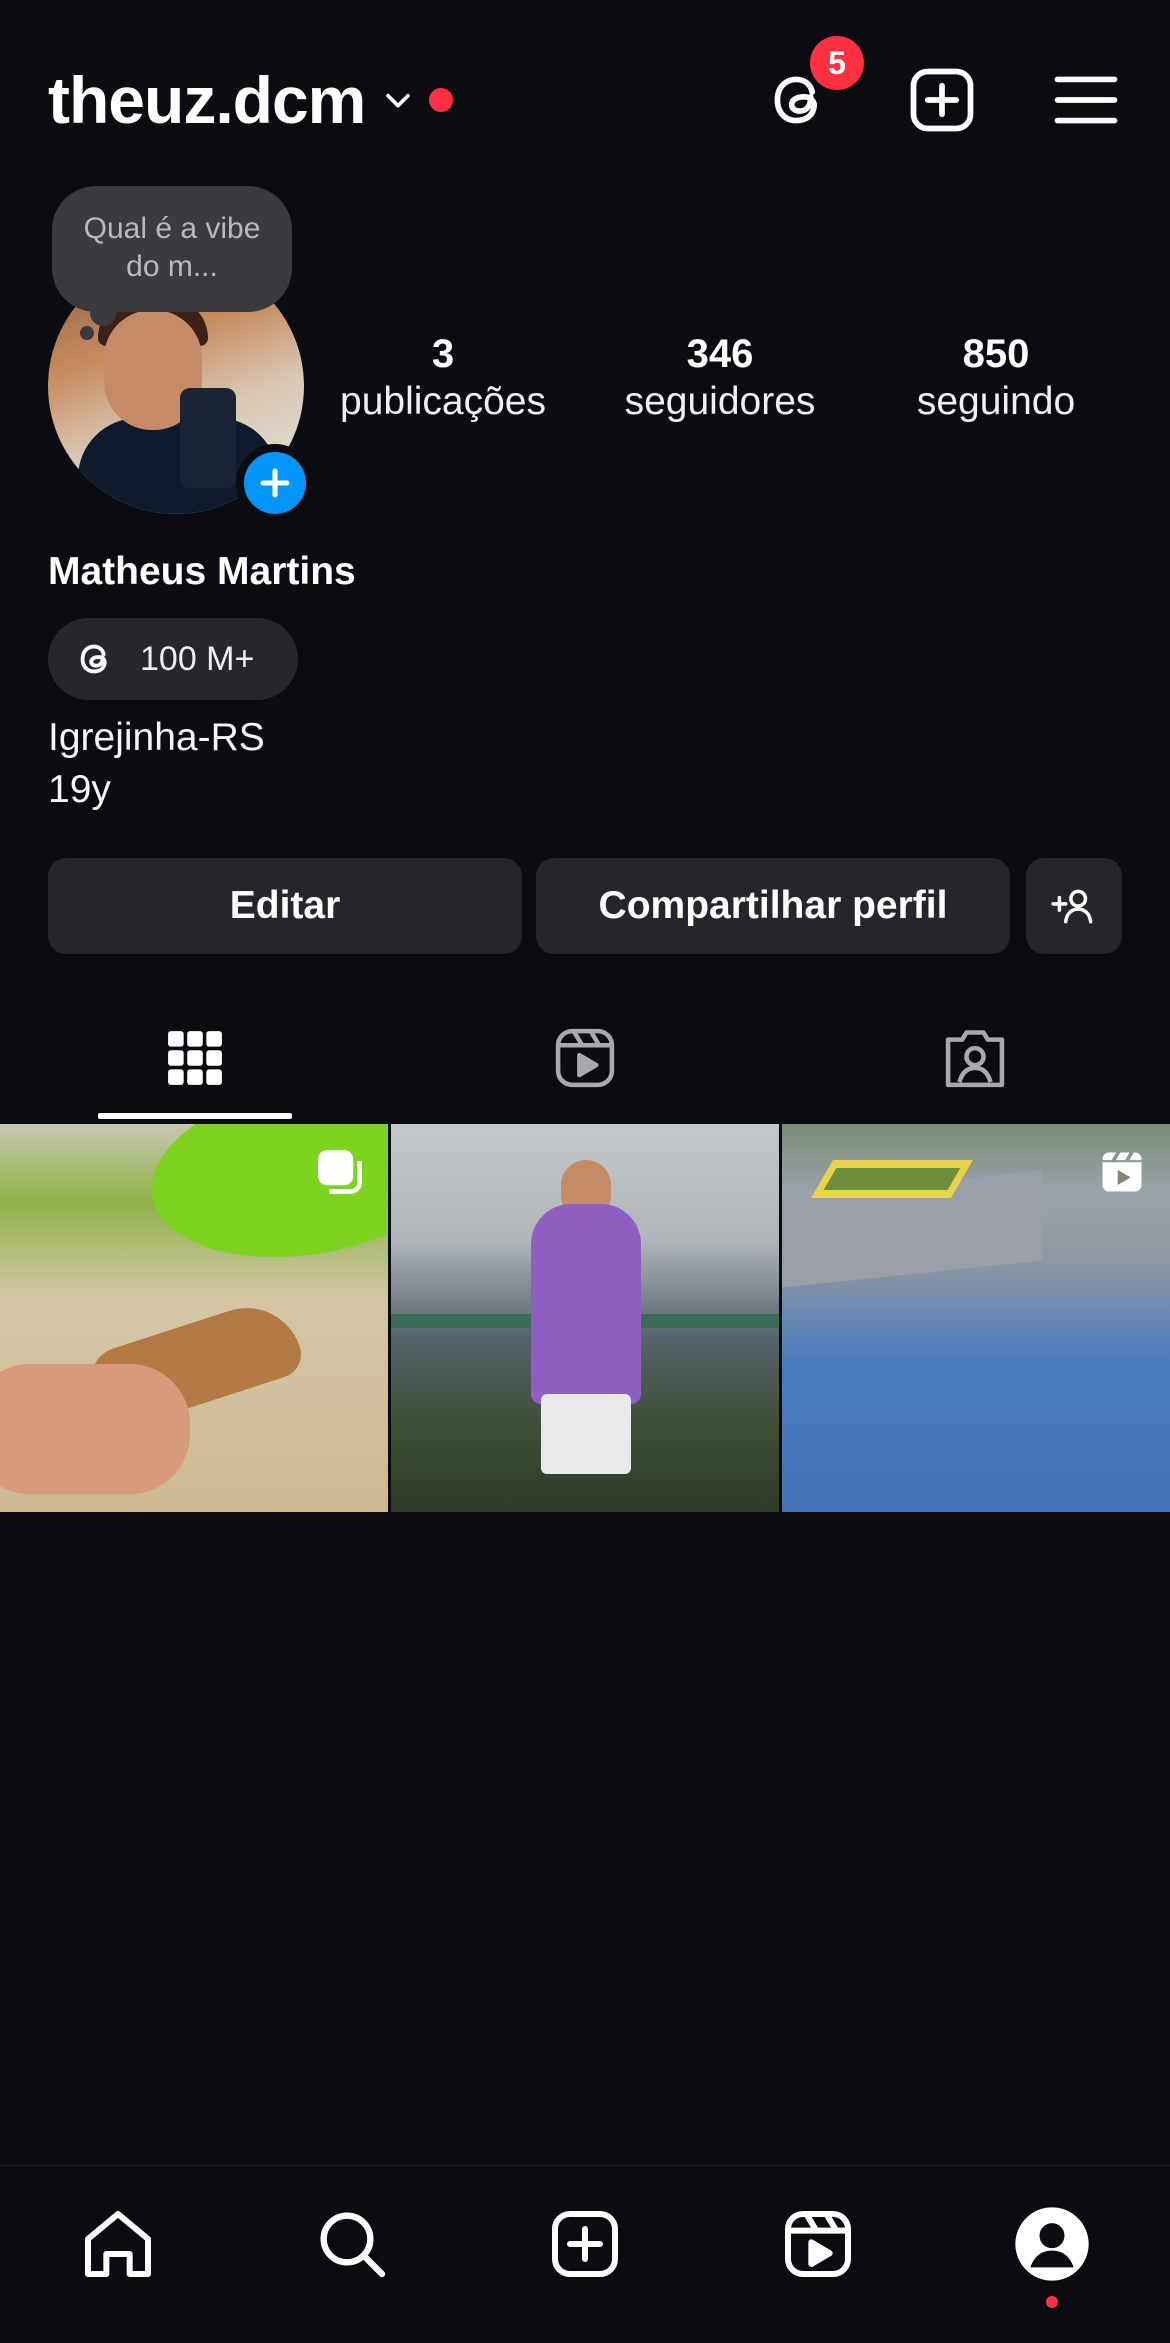 The image size is (1170, 2343). What do you see at coordinates (1086, 100) in the screenshot?
I see `menu-icon` at bounding box center [1086, 100].